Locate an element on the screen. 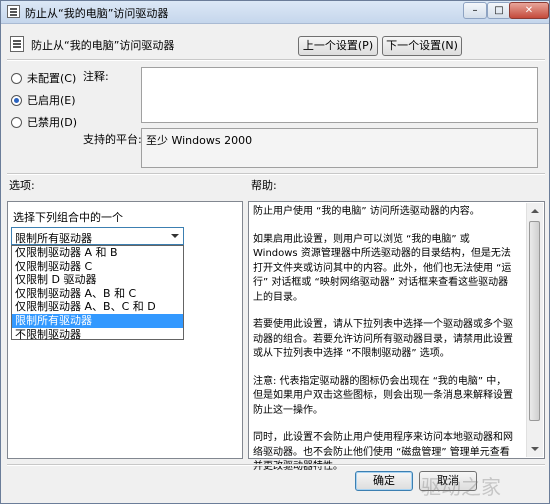 The width and height of the screenshot is (550, 504). scroll-thumb is located at coordinates (534, 321).